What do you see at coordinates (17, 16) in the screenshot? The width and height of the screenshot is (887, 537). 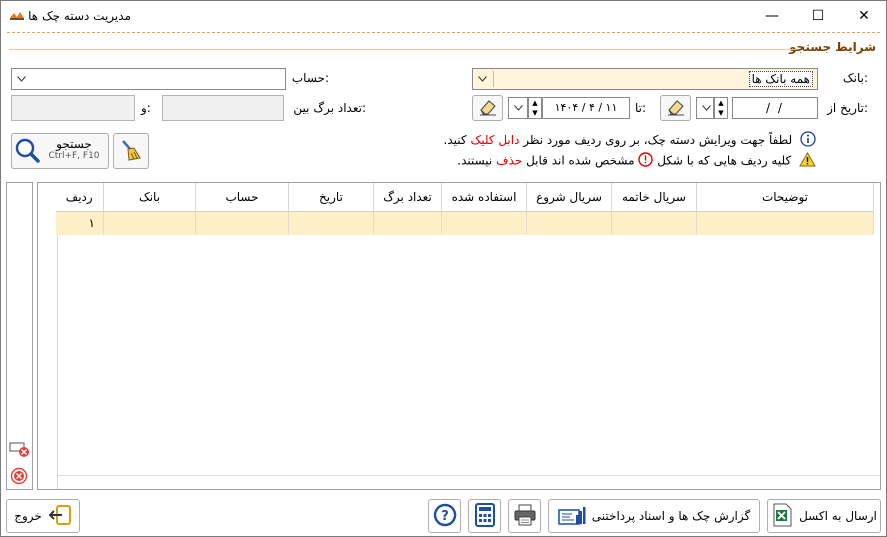 I see `app-logo-icon` at bounding box center [17, 16].